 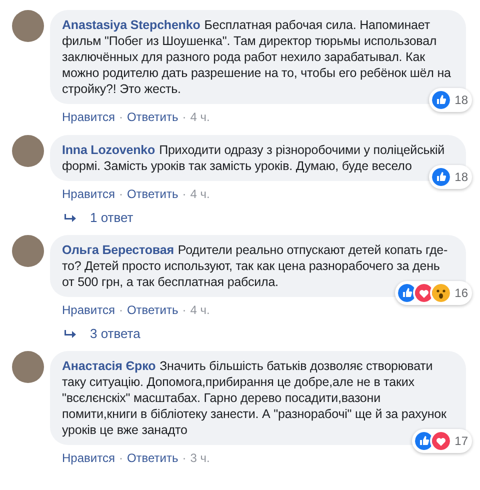 I want to click on reaction-count: 16, so click(x=461, y=293).